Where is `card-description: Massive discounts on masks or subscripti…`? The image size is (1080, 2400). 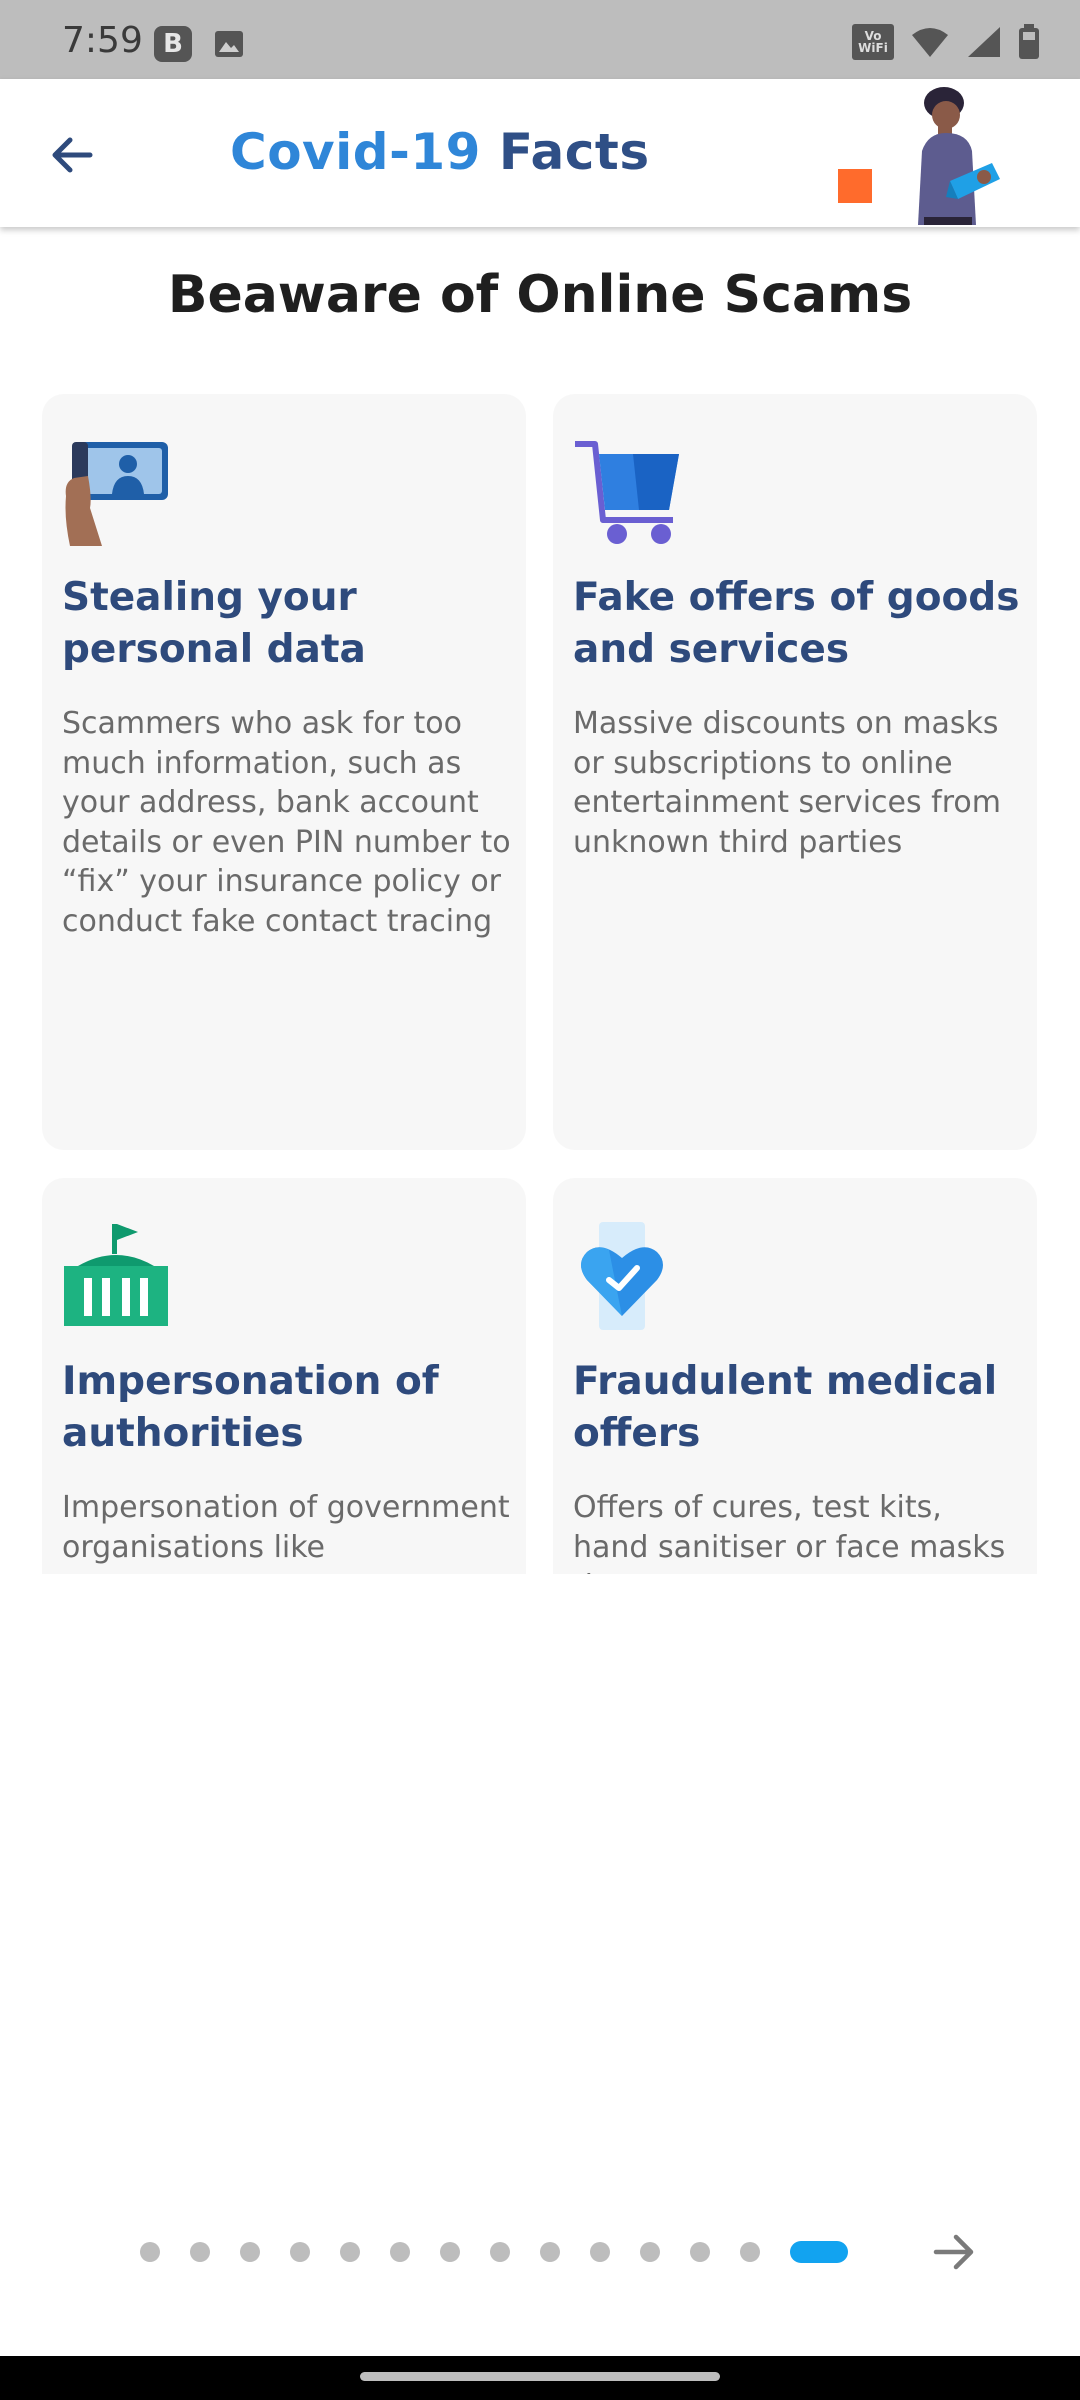
card-description: Massive discounts on masks or subscripti… is located at coordinates (787, 783).